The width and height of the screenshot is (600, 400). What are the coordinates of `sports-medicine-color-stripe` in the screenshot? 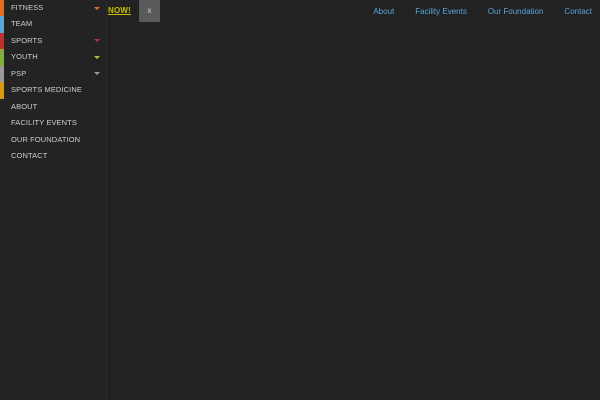 It's located at (2, 90).